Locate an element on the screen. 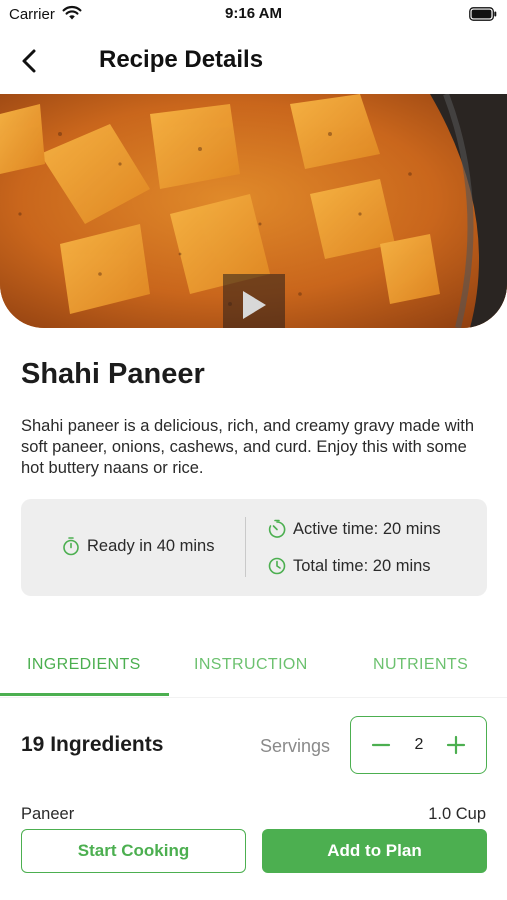  active-time: Active time: 20 mins is located at coordinates (354, 529).